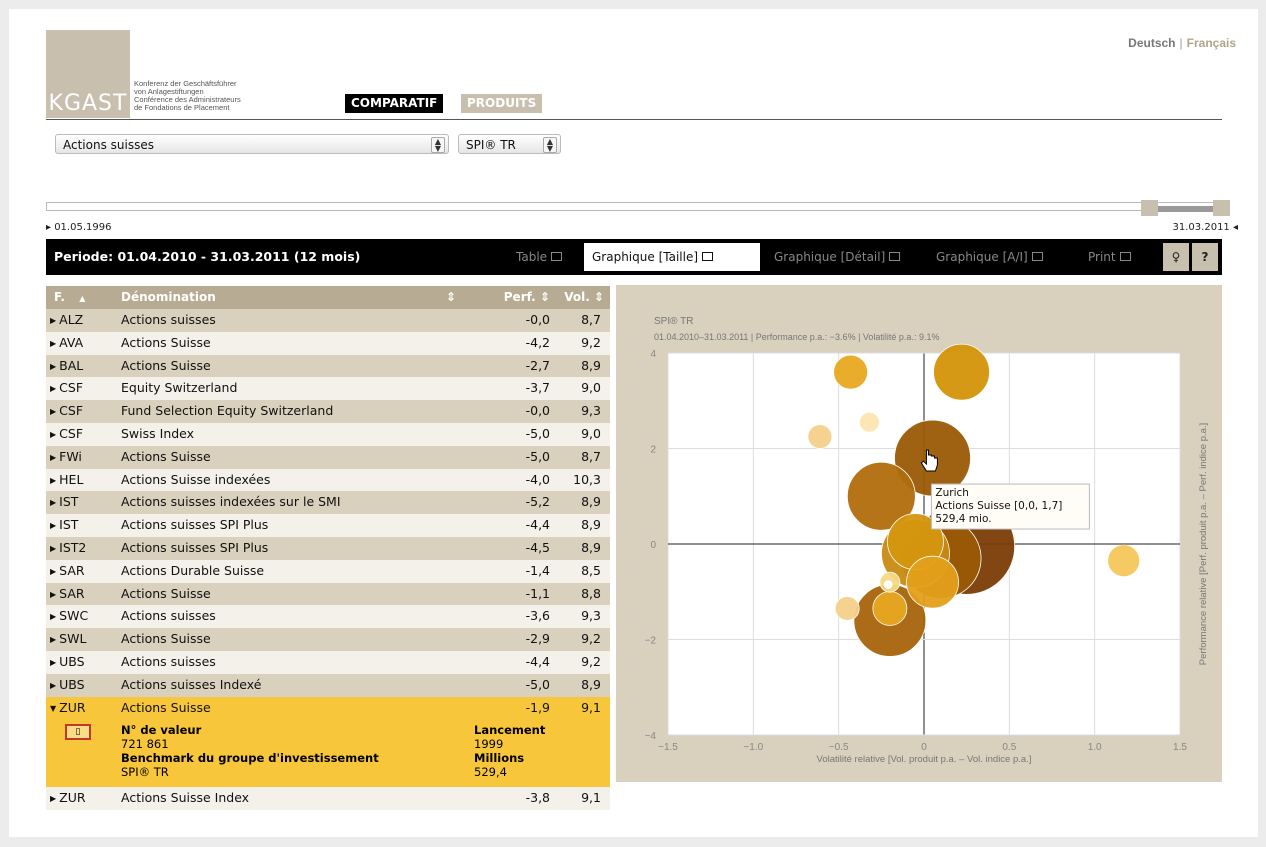 The image size is (1266, 847). I want to click on row-name: Actions Suisse, so click(166, 456).